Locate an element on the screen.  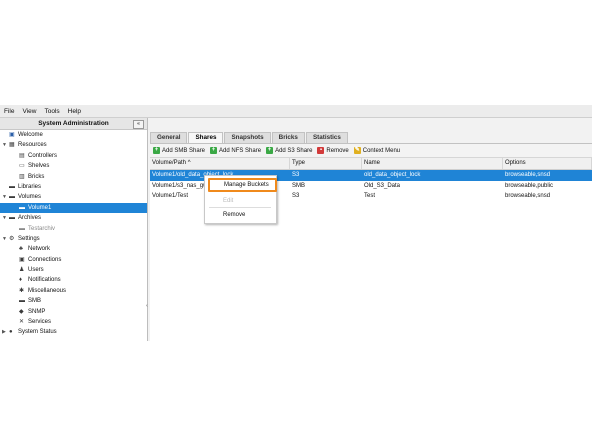
tab-snapshots: Snapshots is located at coordinates (247, 137).